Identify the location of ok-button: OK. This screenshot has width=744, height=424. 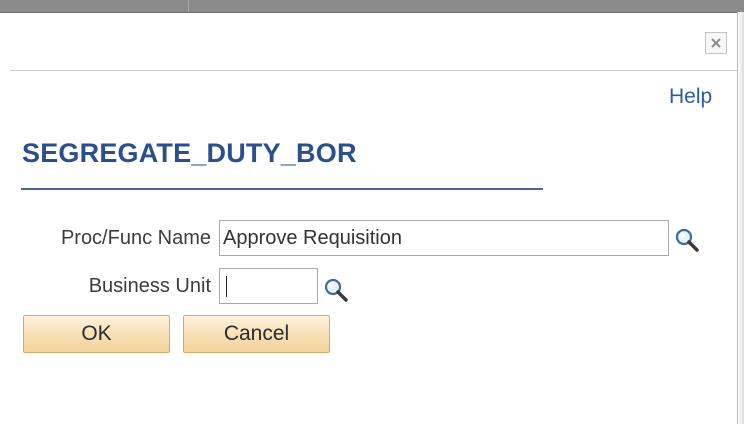
(96, 334).